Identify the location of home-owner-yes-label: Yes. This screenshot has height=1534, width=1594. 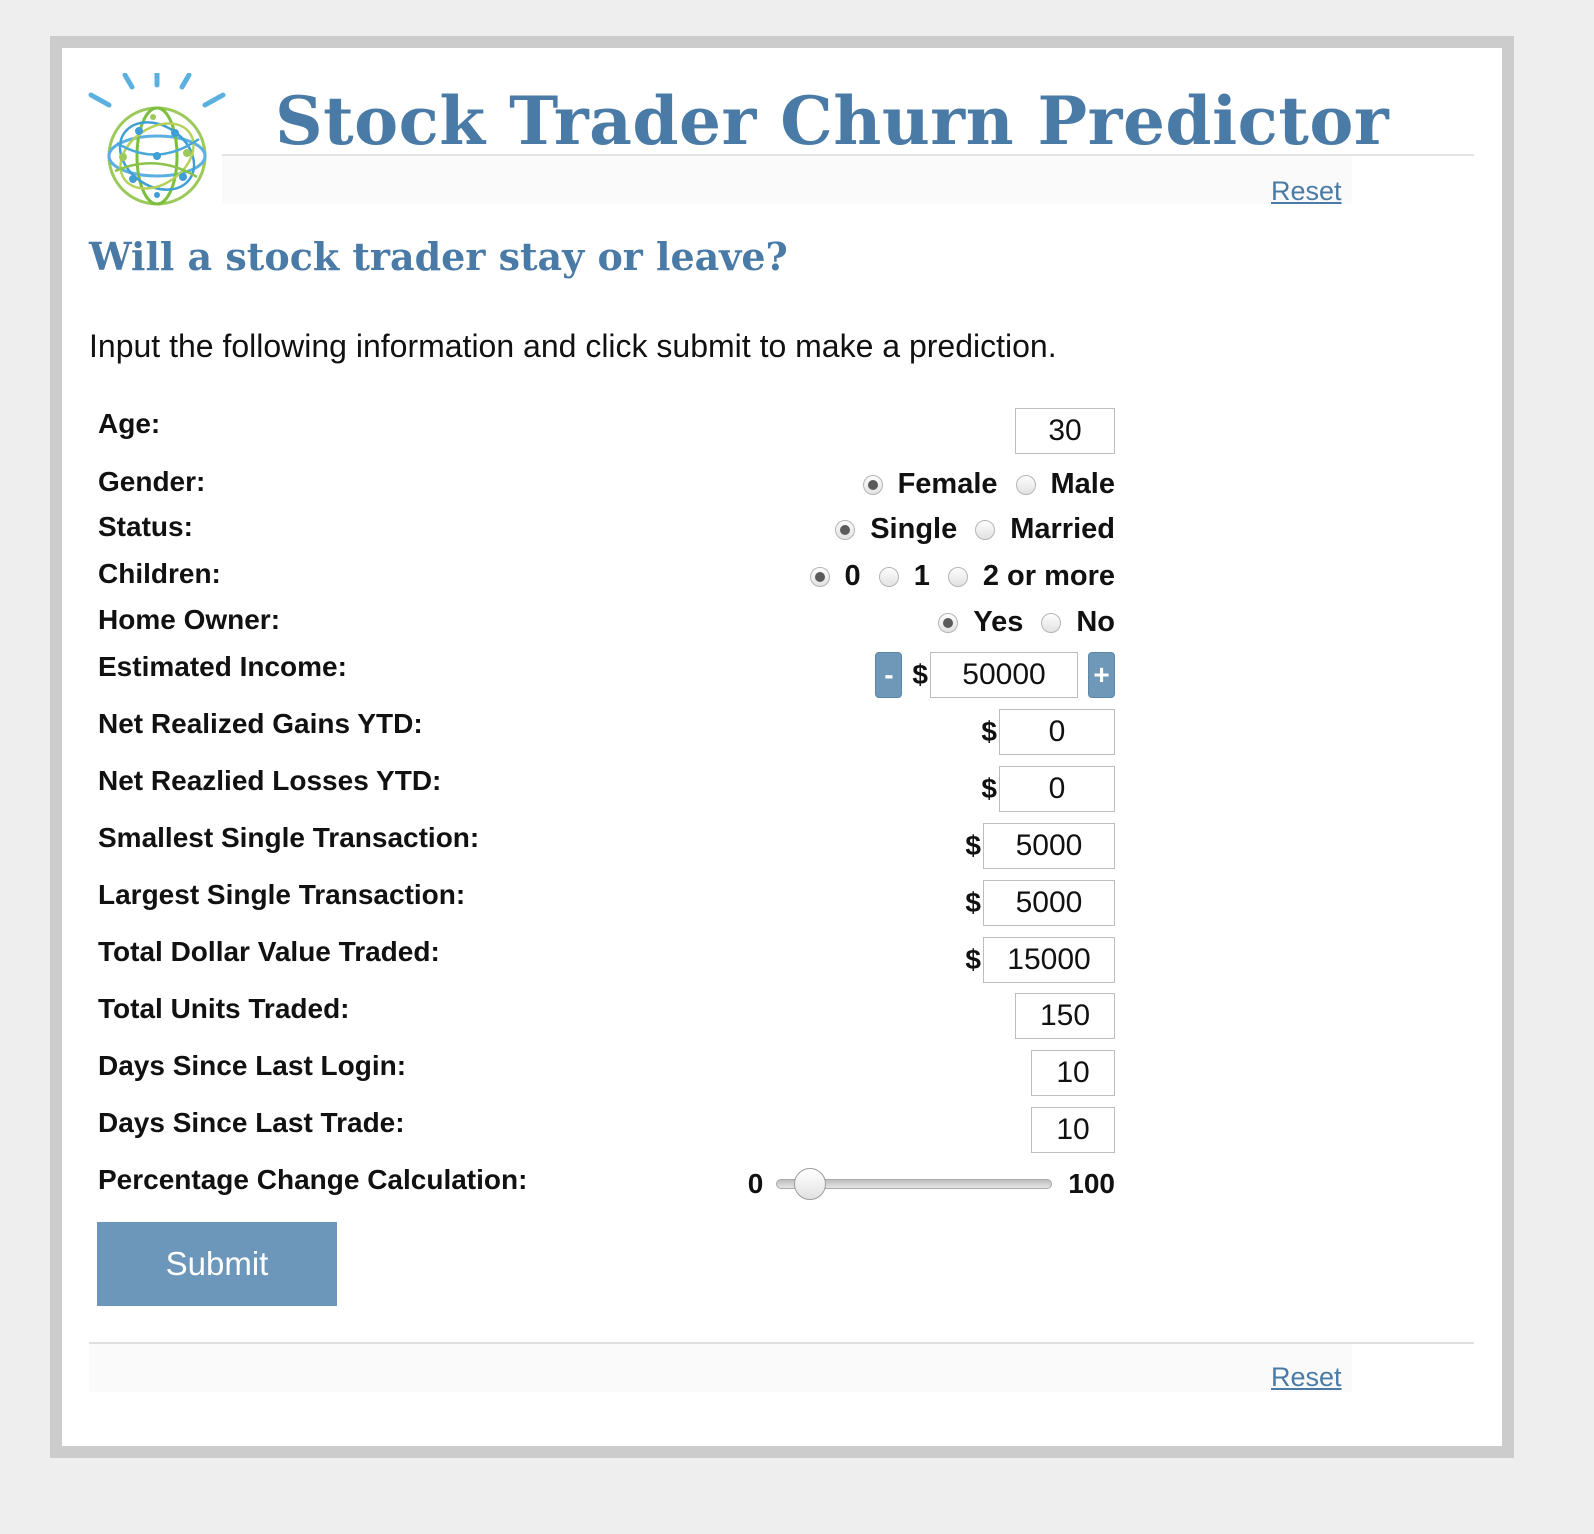
(998, 622).